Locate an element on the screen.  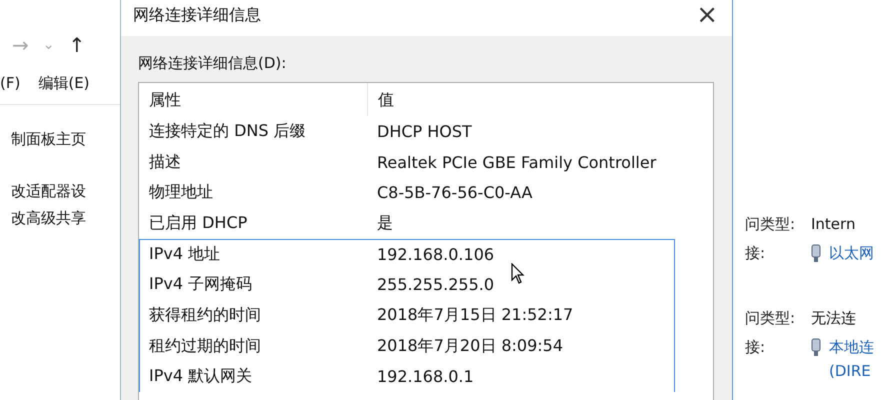
up-arrow: ↑ is located at coordinates (77, 45).